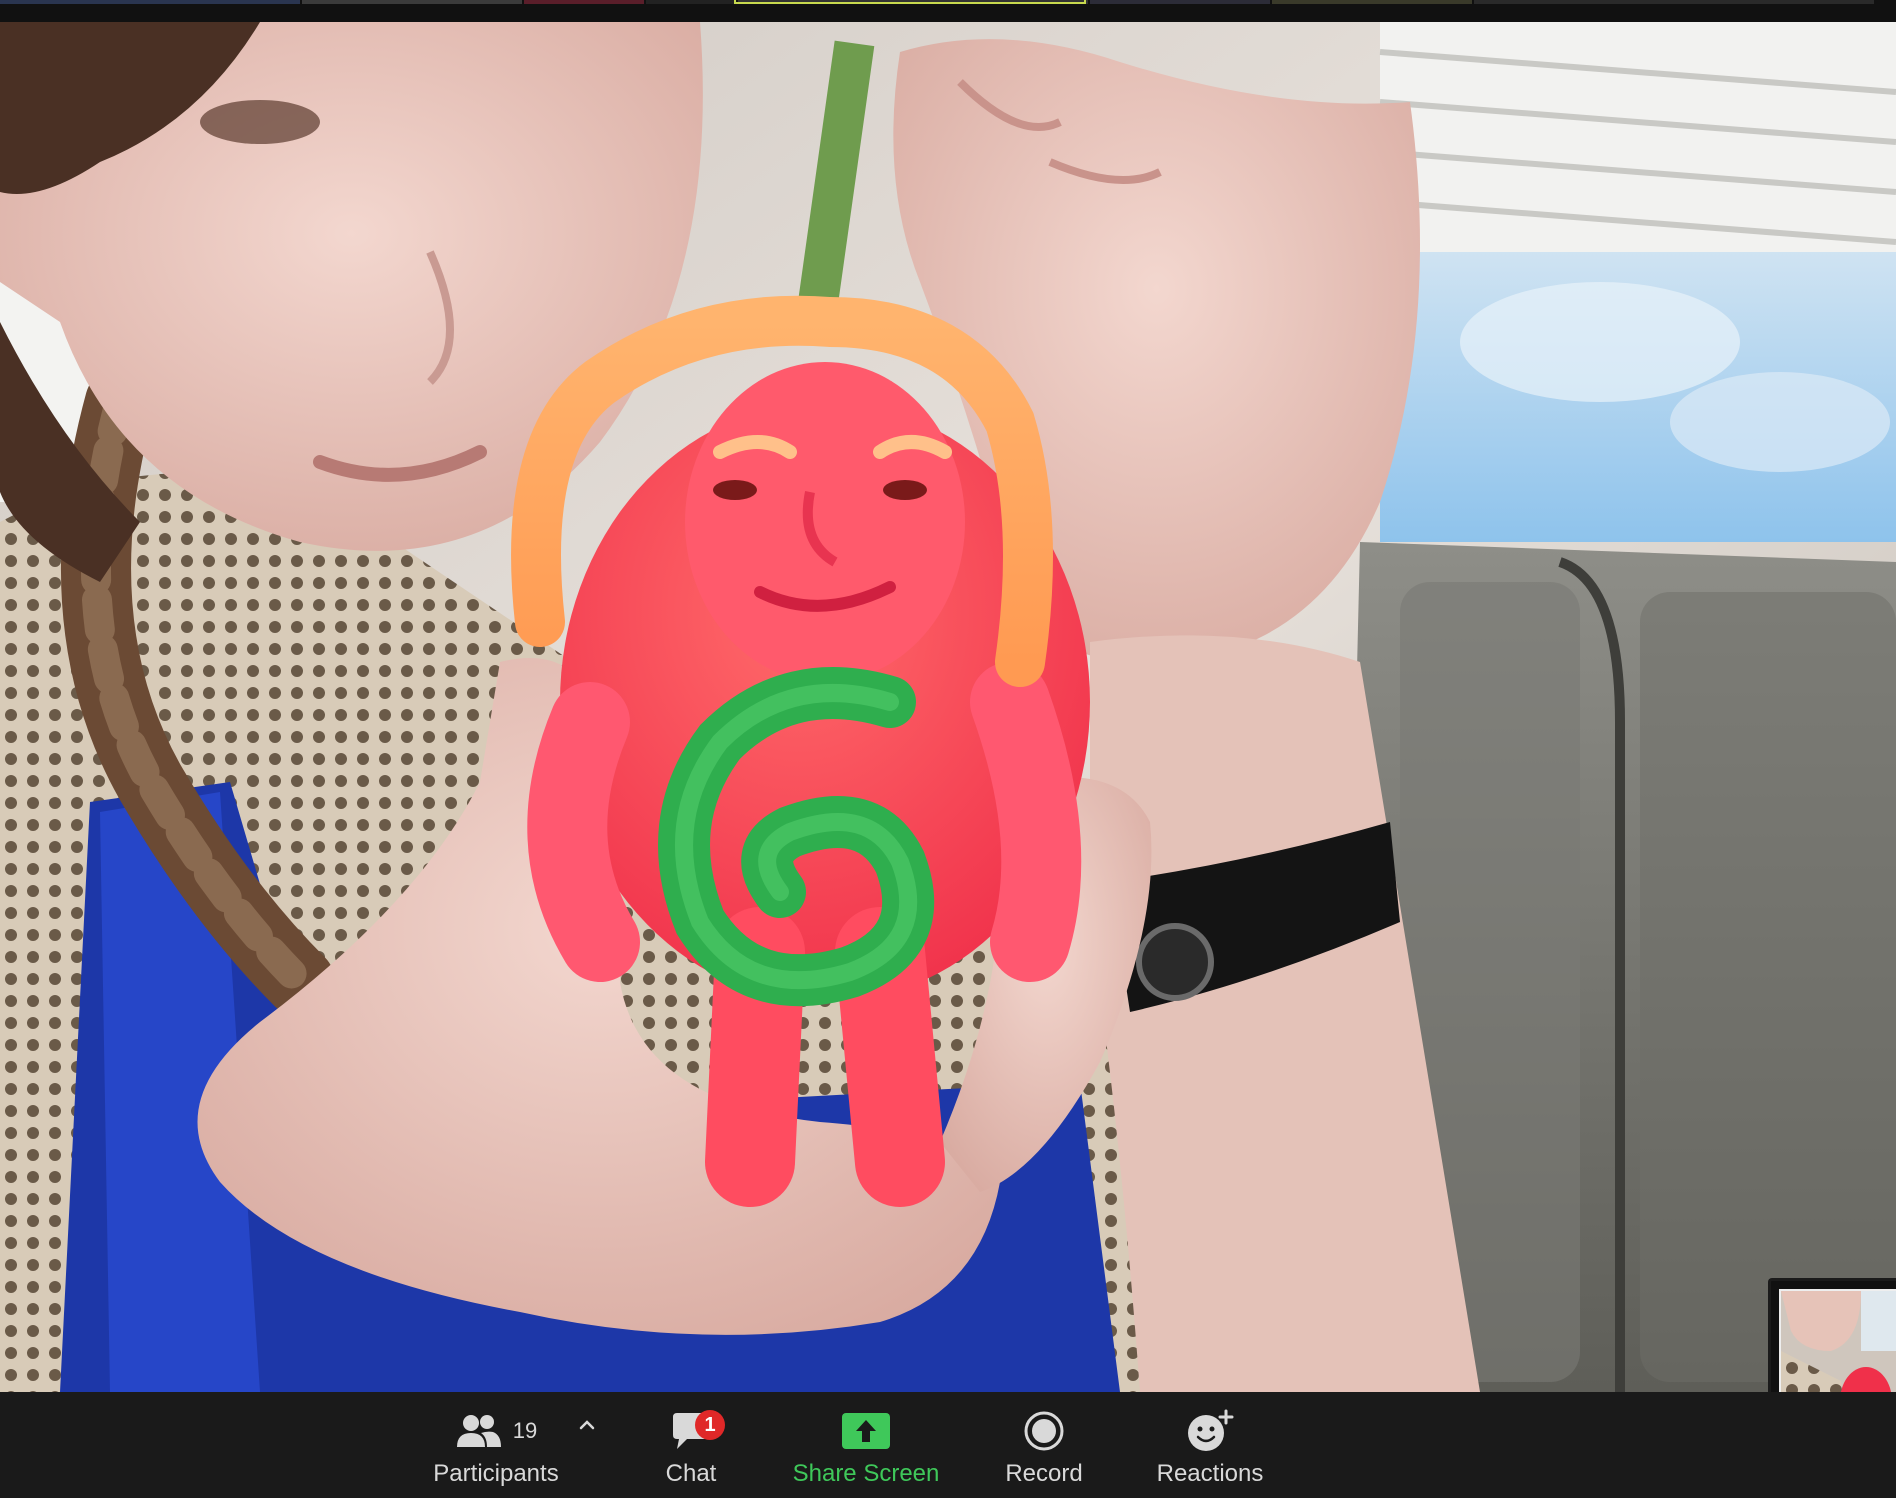 The height and width of the screenshot is (1498, 1896). What do you see at coordinates (1044, 1473) in the screenshot?
I see `record-label: Record` at bounding box center [1044, 1473].